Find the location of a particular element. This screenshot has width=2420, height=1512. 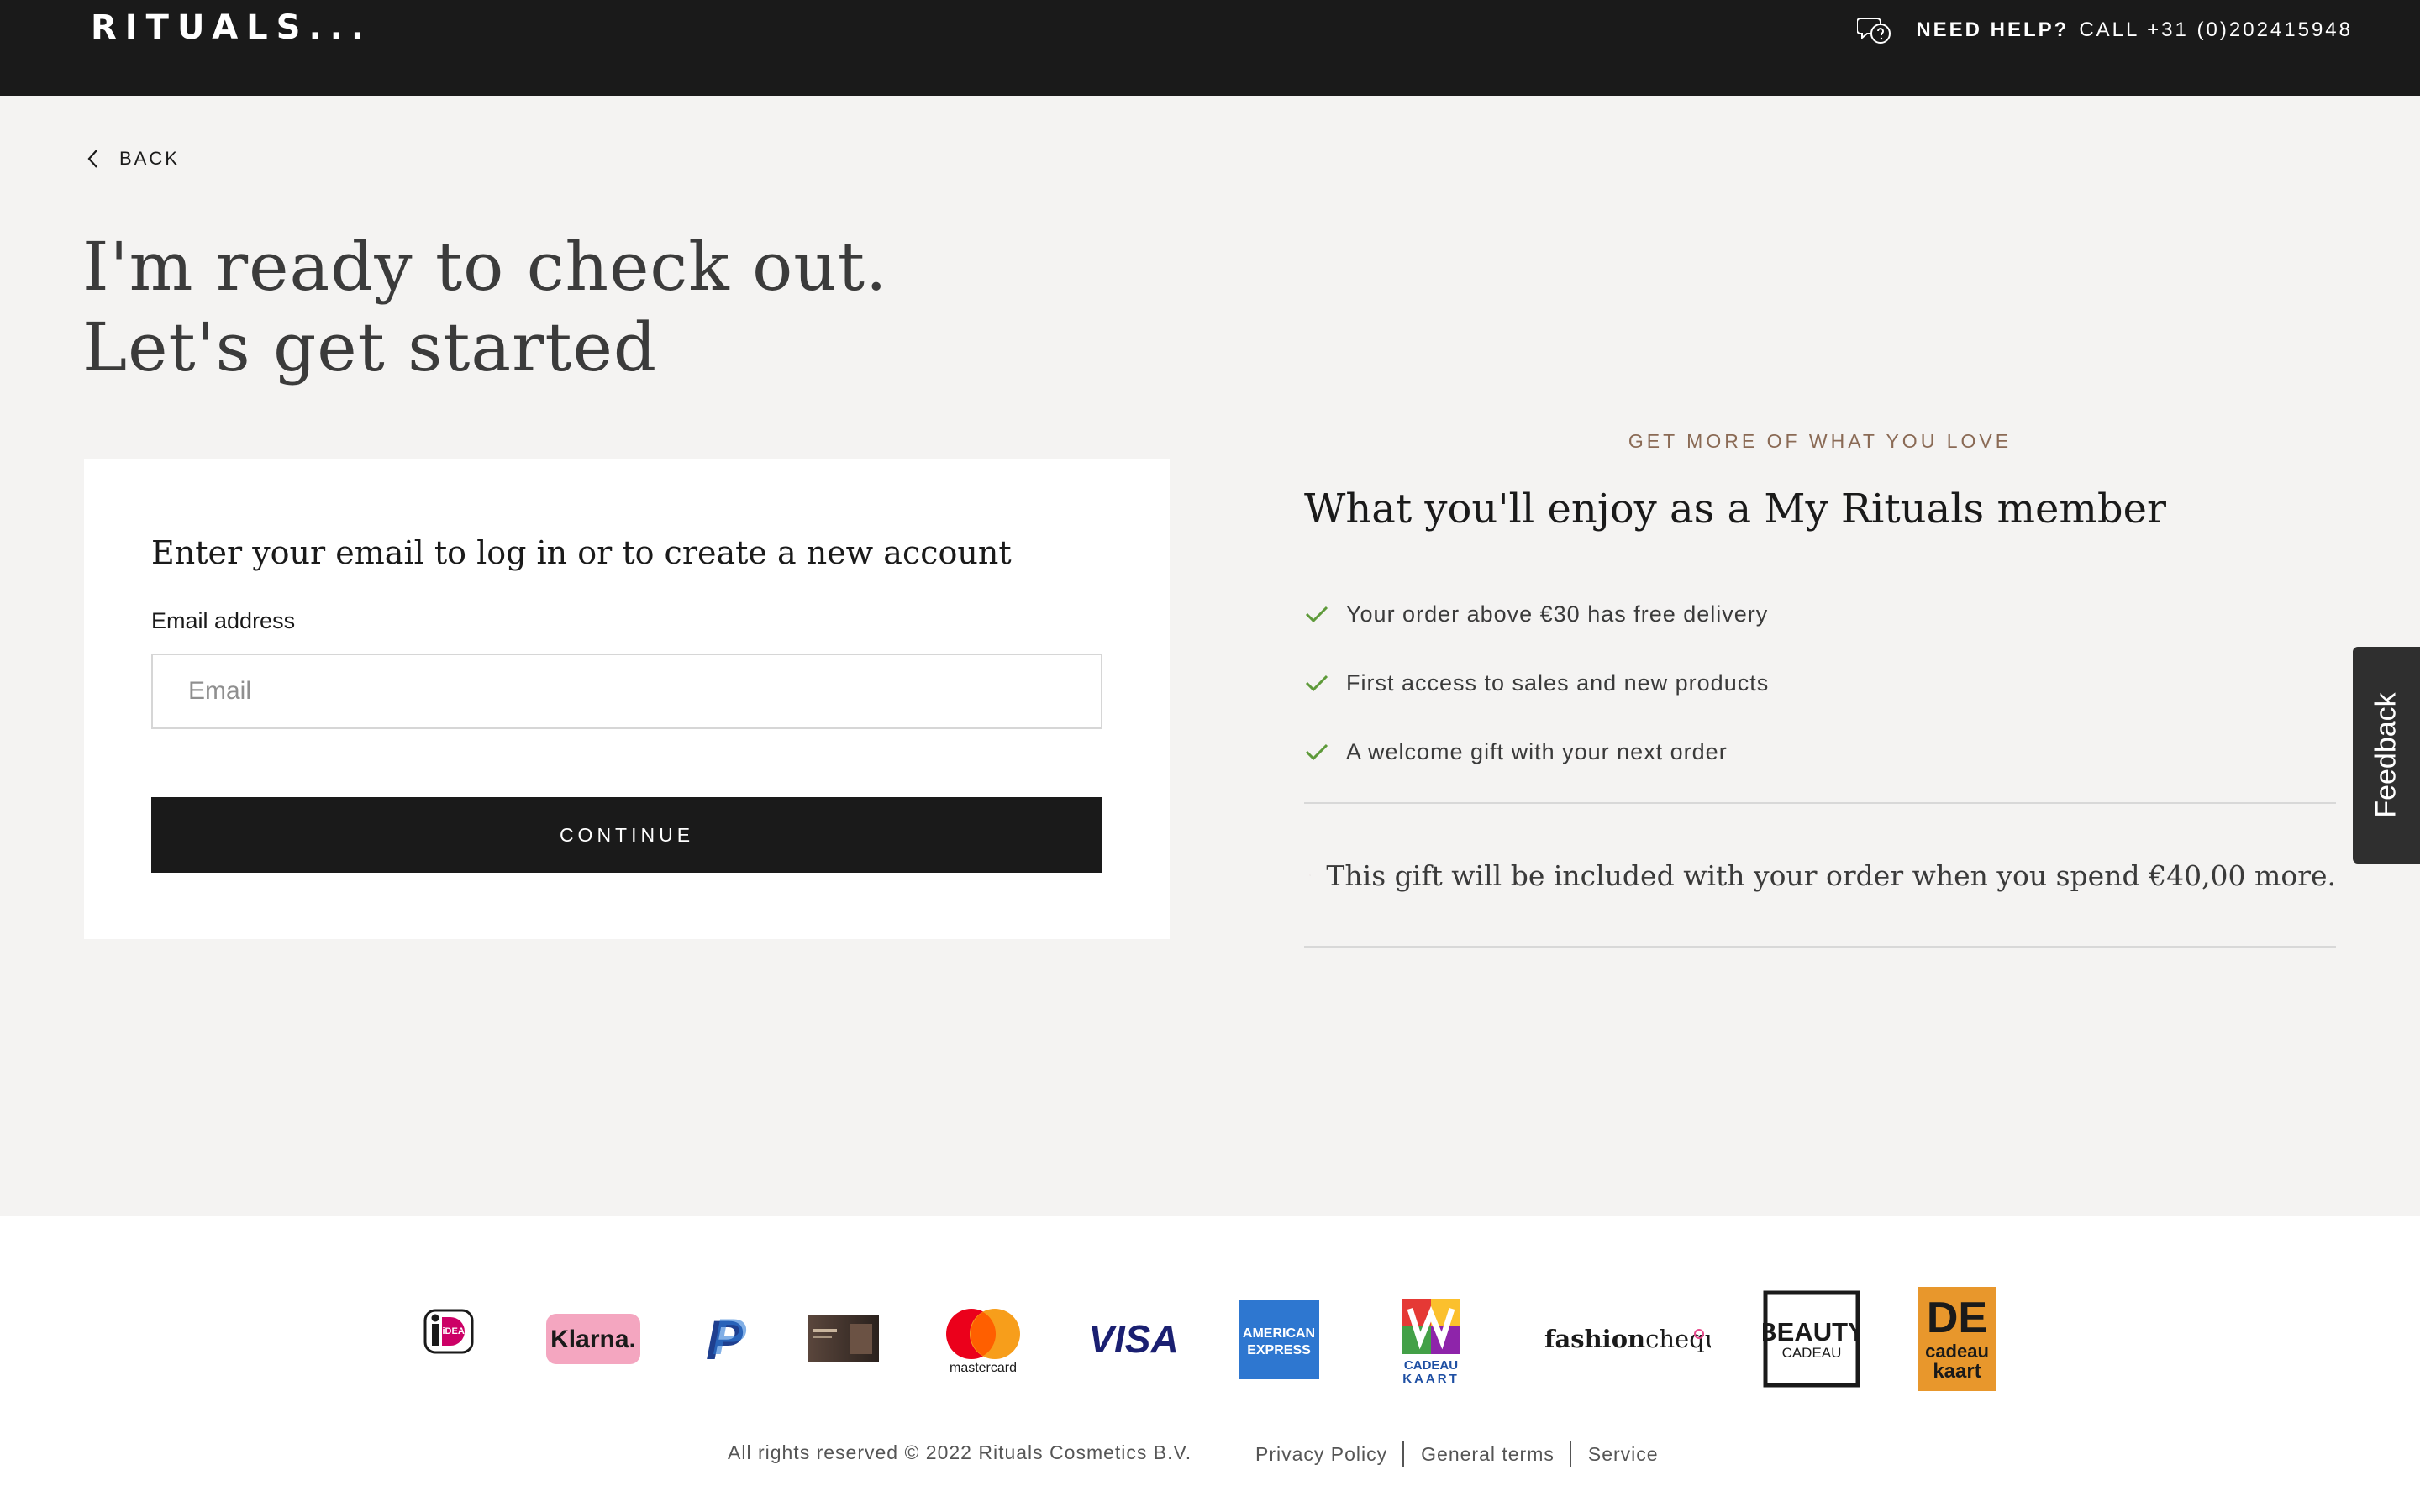

paypal-logo: P P is located at coordinates (726, 1338).